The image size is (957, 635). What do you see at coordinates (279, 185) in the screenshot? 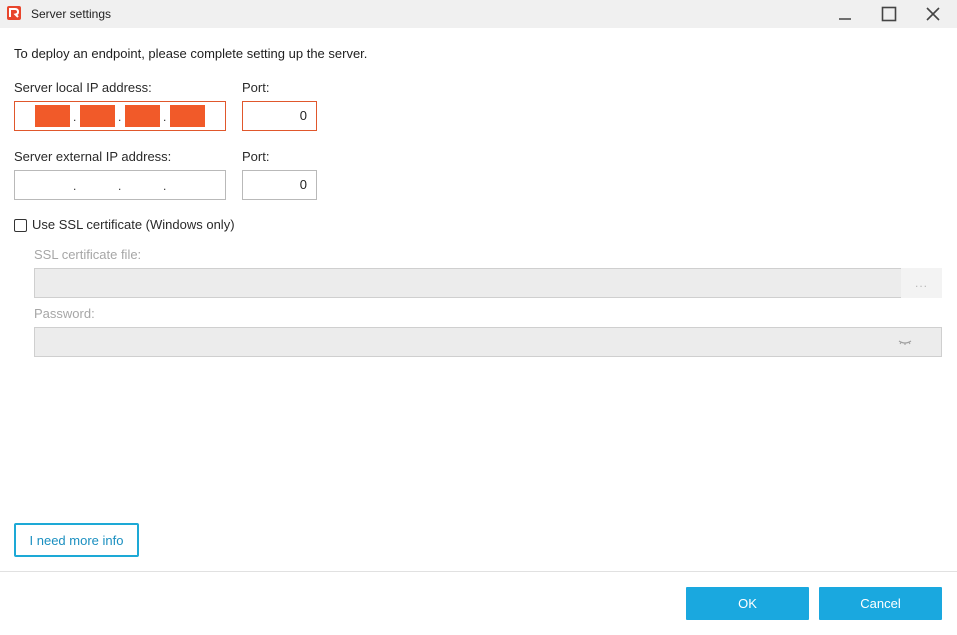
I see `external-port-input: 0` at bounding box center [279, 185].